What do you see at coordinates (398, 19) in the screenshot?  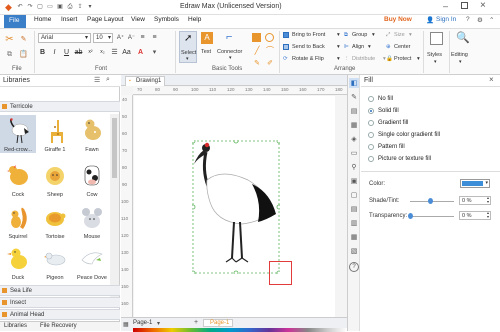 I see `buy-now-link: Buy Now` at bounding box center [398, 19].